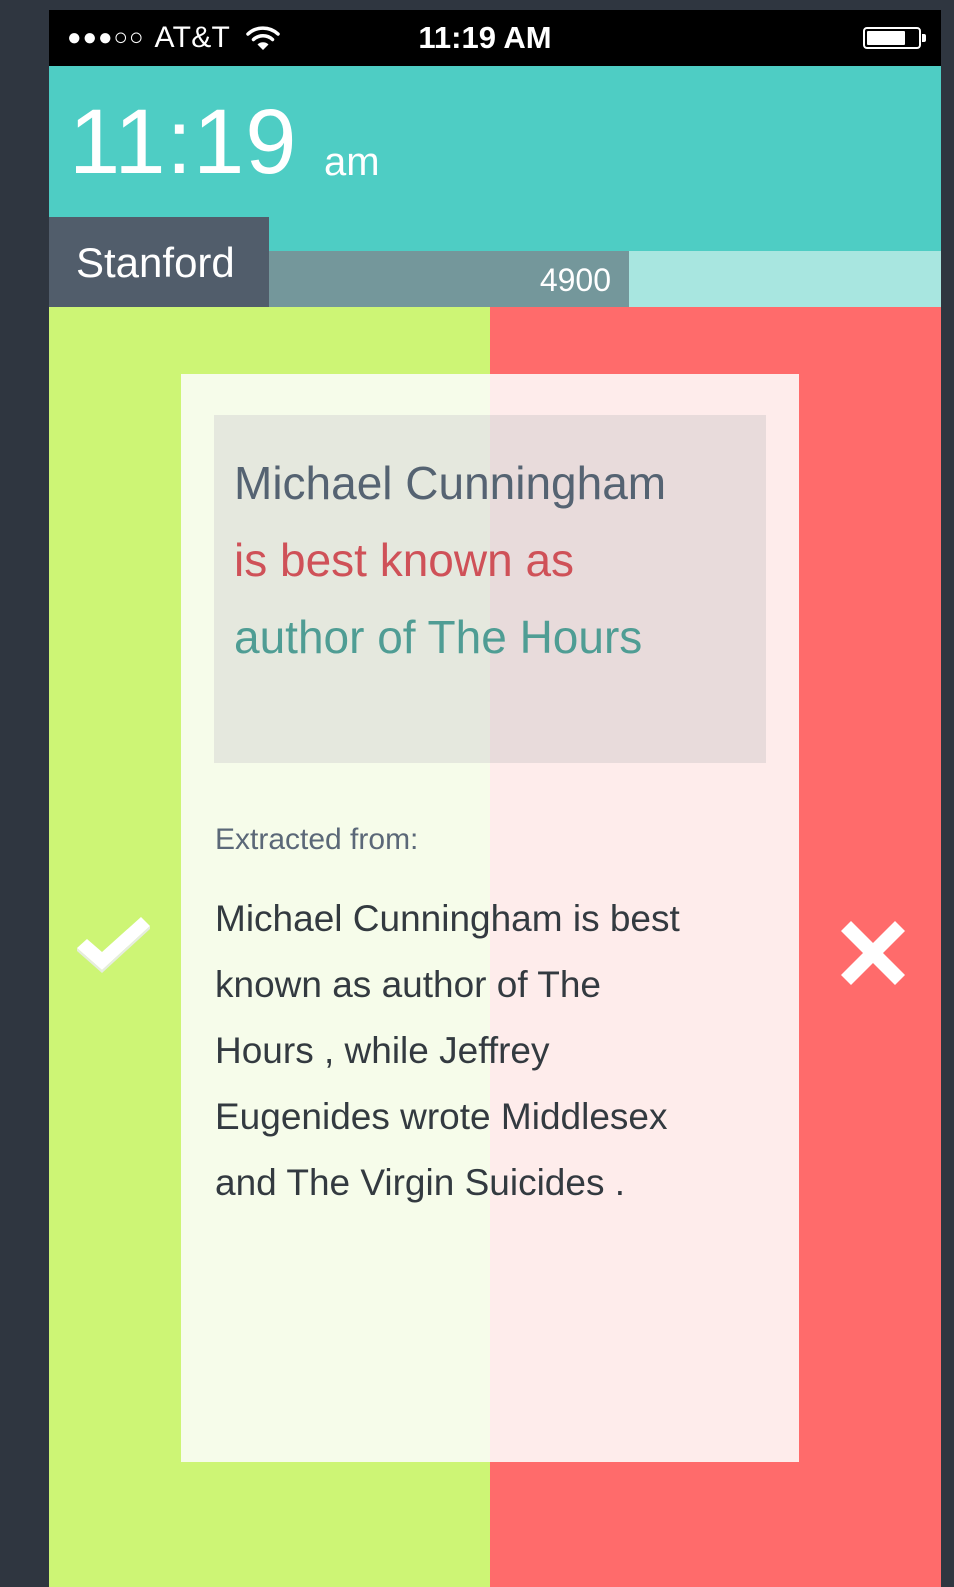  I want to click on check-icon, so click(113, 943).